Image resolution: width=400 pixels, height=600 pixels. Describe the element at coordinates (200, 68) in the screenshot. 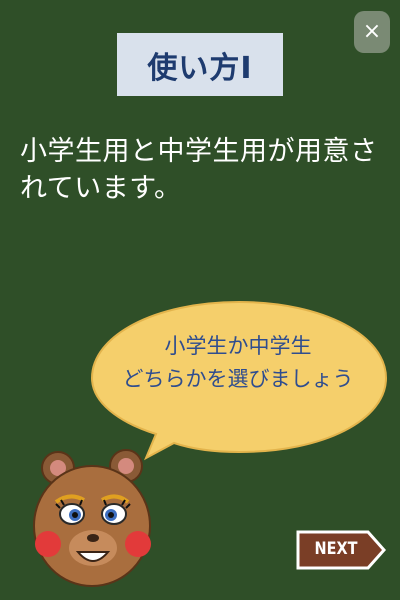

I see `page-title: 使い方Ⅰ` at that location.